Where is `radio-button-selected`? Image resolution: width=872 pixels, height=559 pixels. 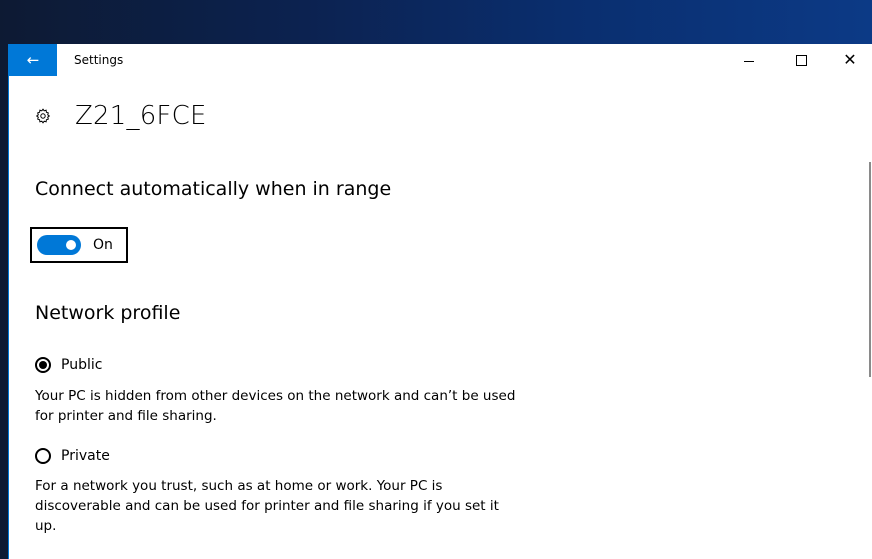 radio-button-selected is located at coordinates (43, 365).